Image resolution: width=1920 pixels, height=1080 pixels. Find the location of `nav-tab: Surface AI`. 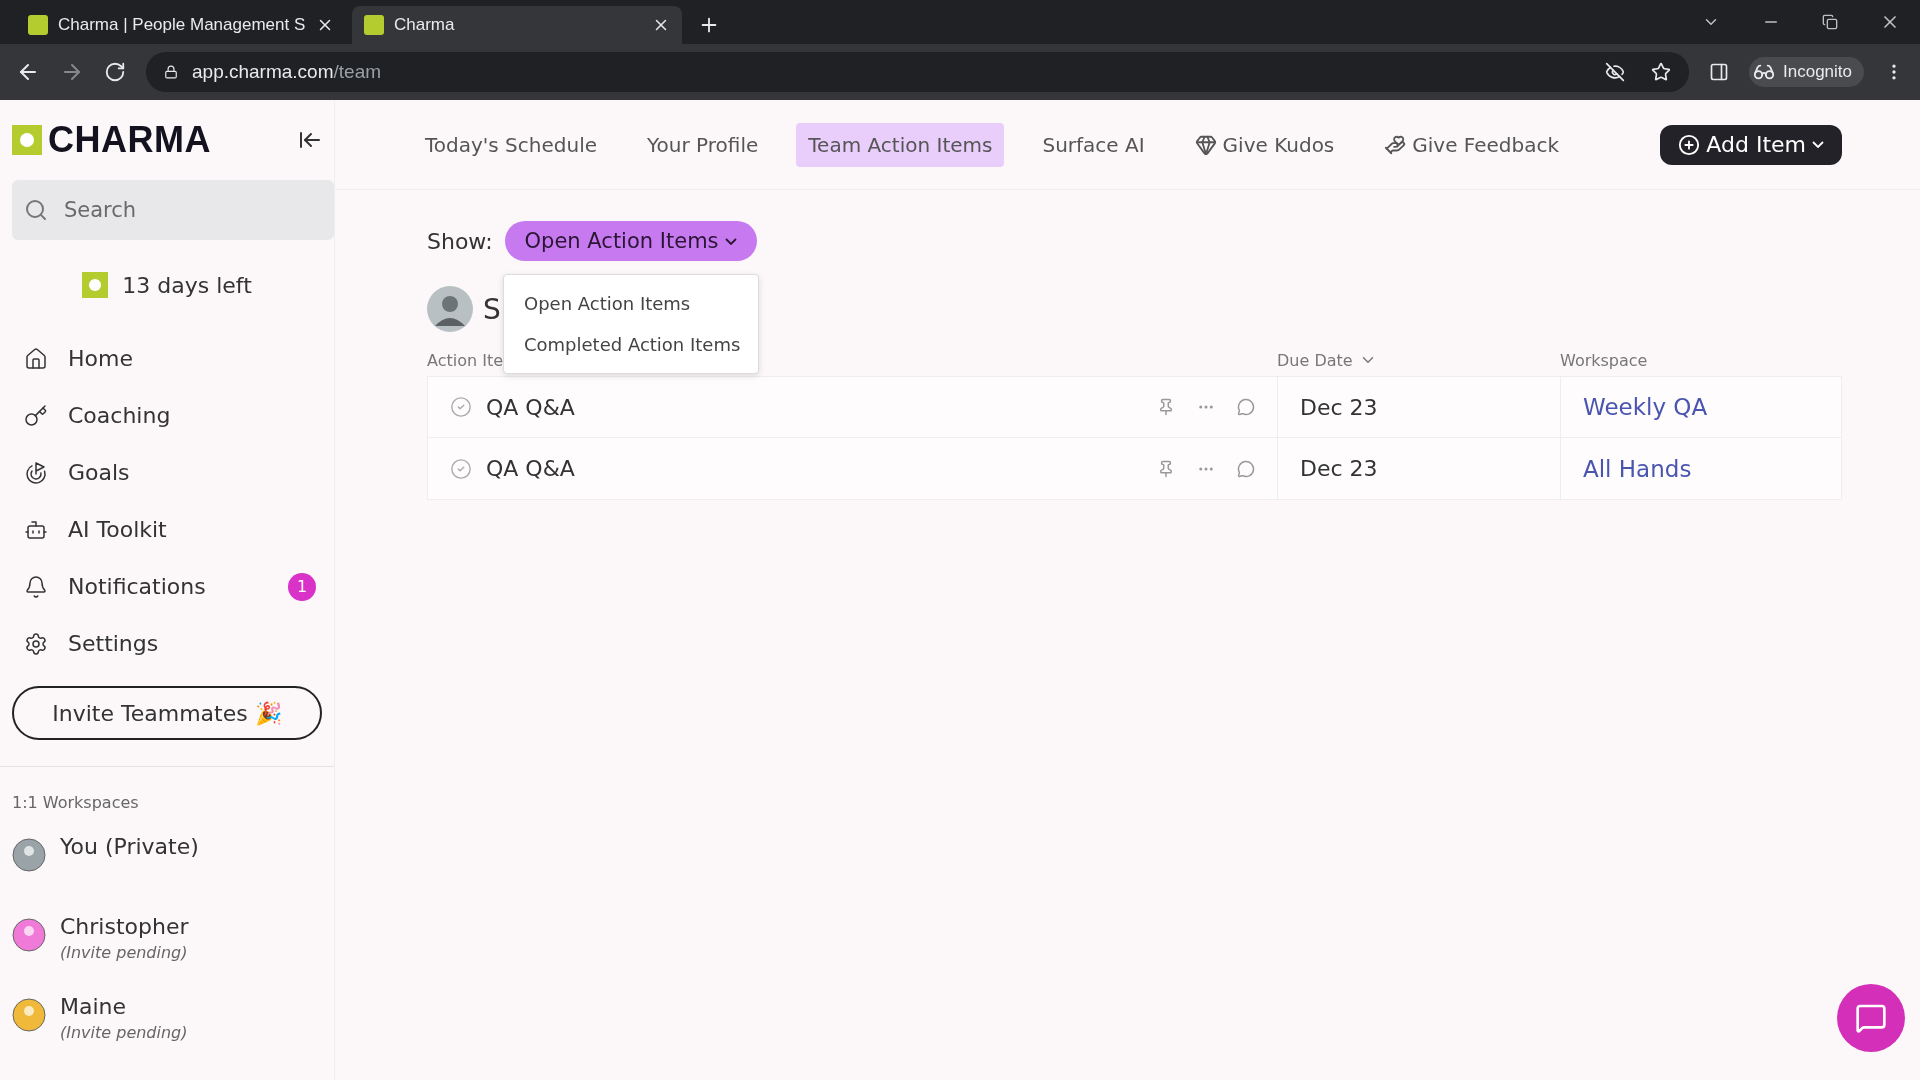

nav-tab: Surface AI is located at coordinates (1093, 144).